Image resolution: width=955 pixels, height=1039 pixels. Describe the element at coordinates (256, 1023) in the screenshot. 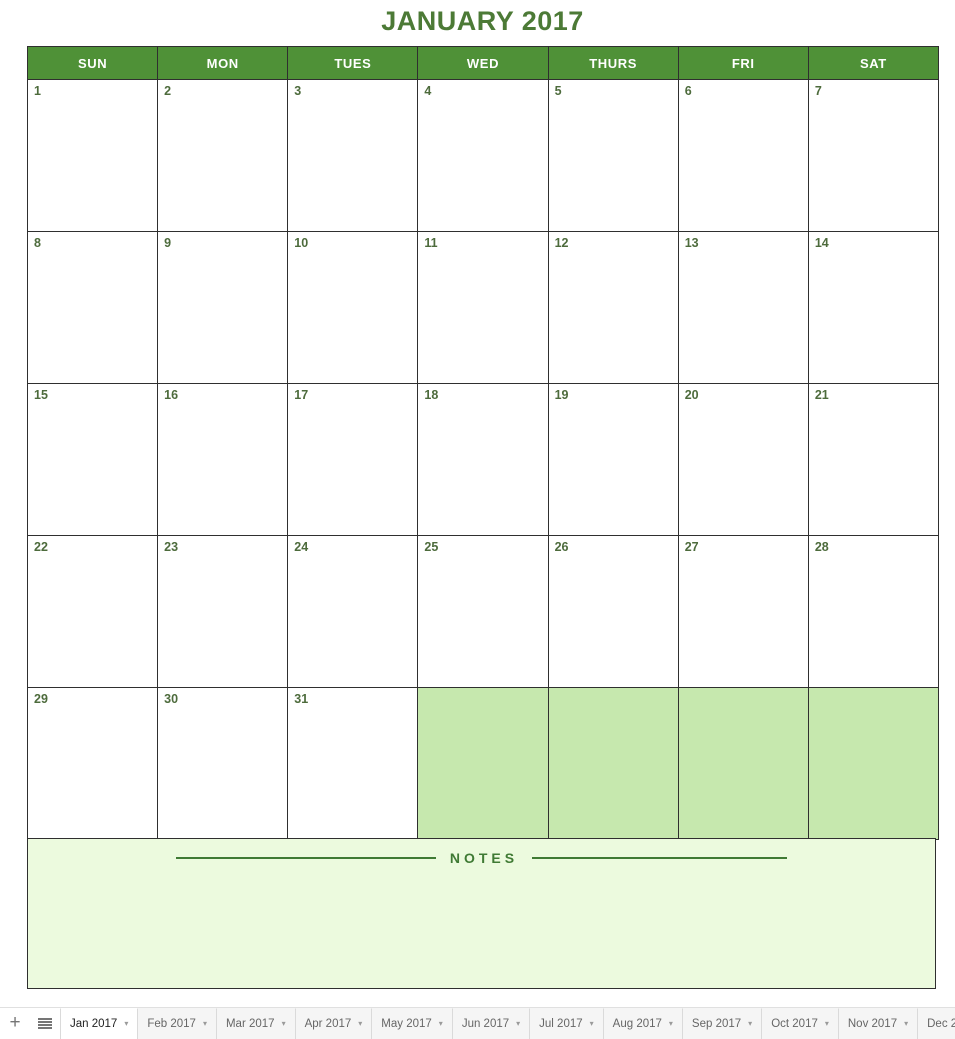

I see `sheet-tab-mar-2017: Mar 2017 ▾` at that location.